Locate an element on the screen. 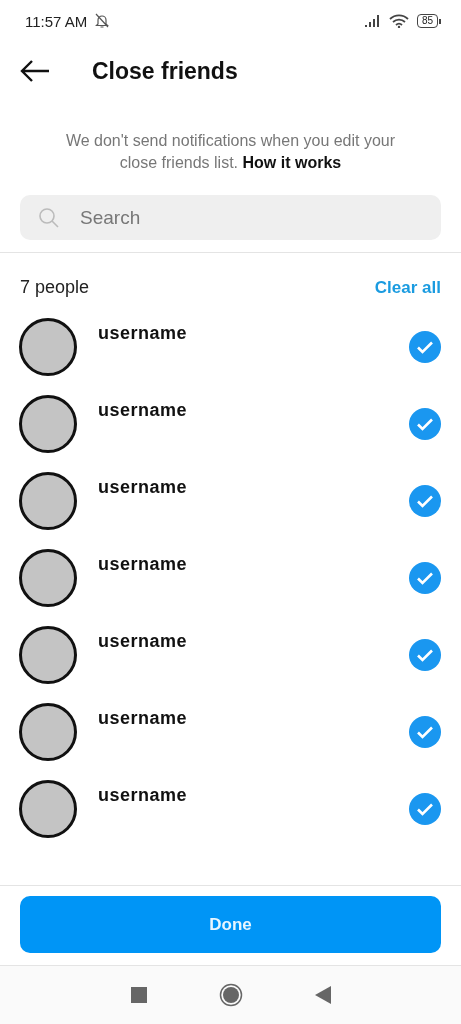 The image size is (461, 1024). battery-icon: 85 is located at coordinates (428, 21).